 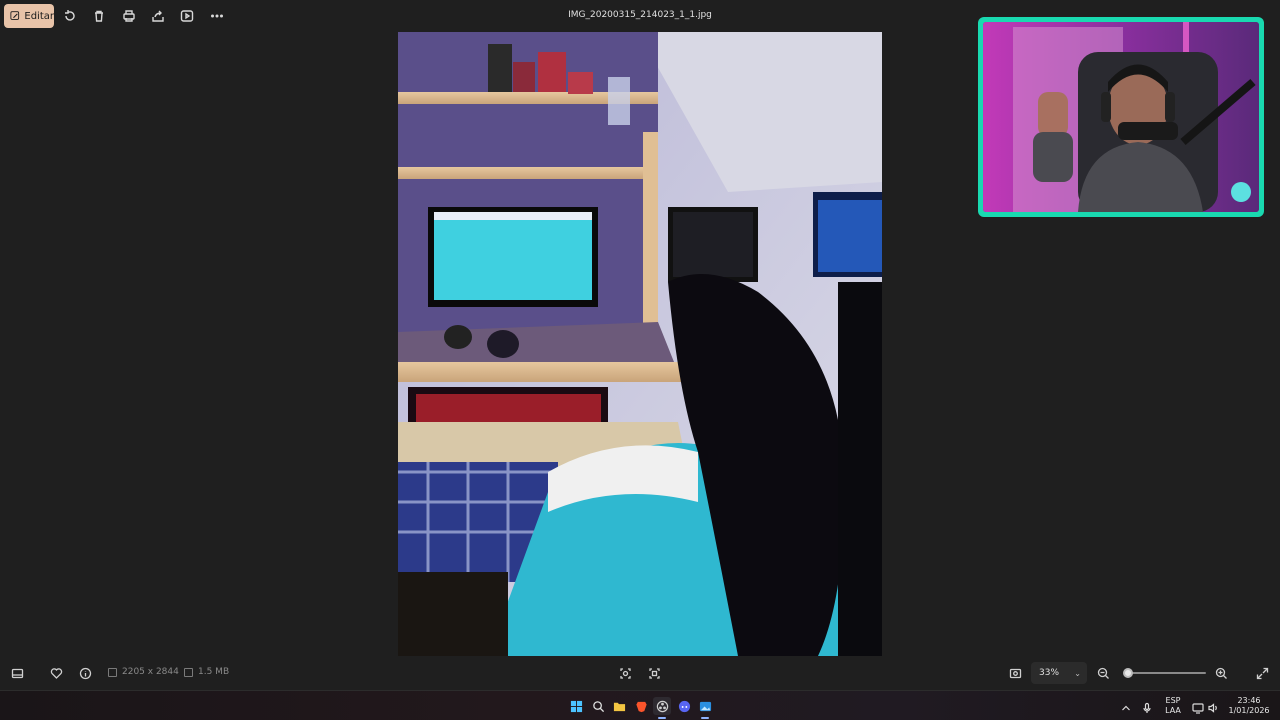 I want to click on print-icon, so click(x=129, y=16).